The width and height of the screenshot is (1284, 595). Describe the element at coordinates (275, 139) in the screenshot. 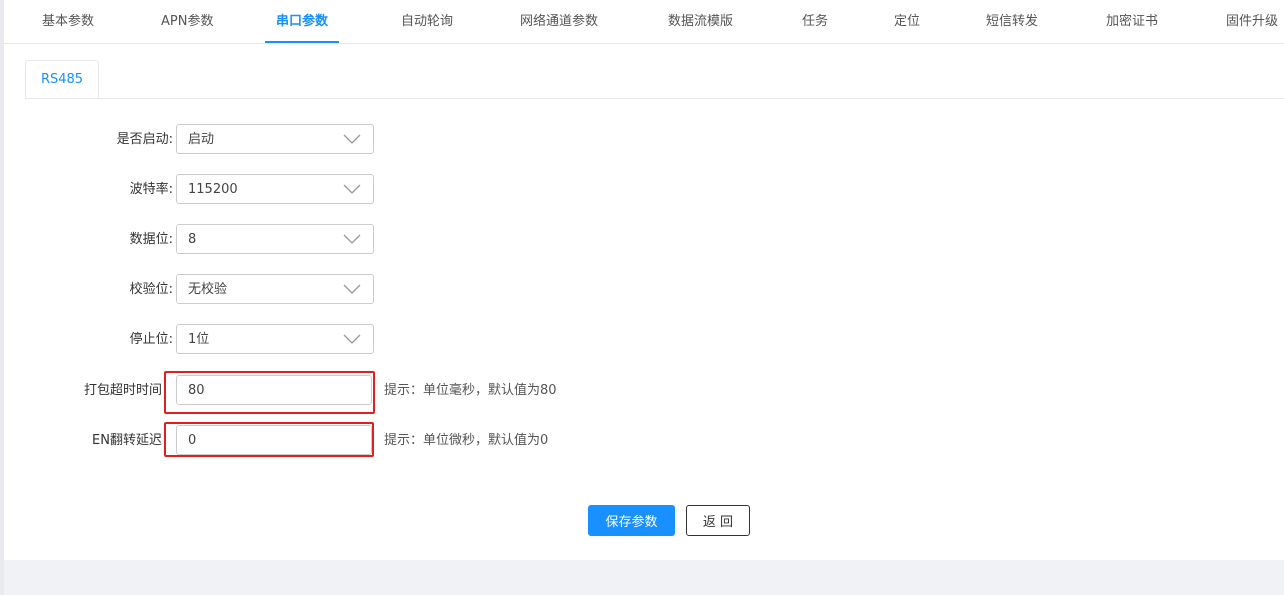

I see `enable-select: 启动` at that location.